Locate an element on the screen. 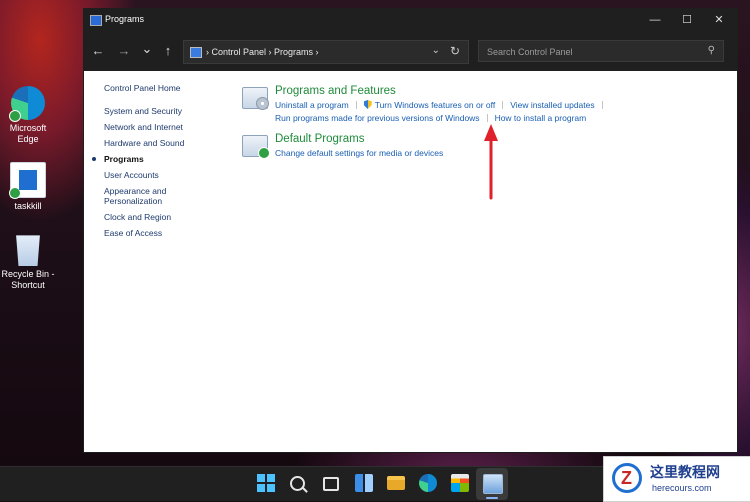  edge-icon is located at coordinates (428, 483).